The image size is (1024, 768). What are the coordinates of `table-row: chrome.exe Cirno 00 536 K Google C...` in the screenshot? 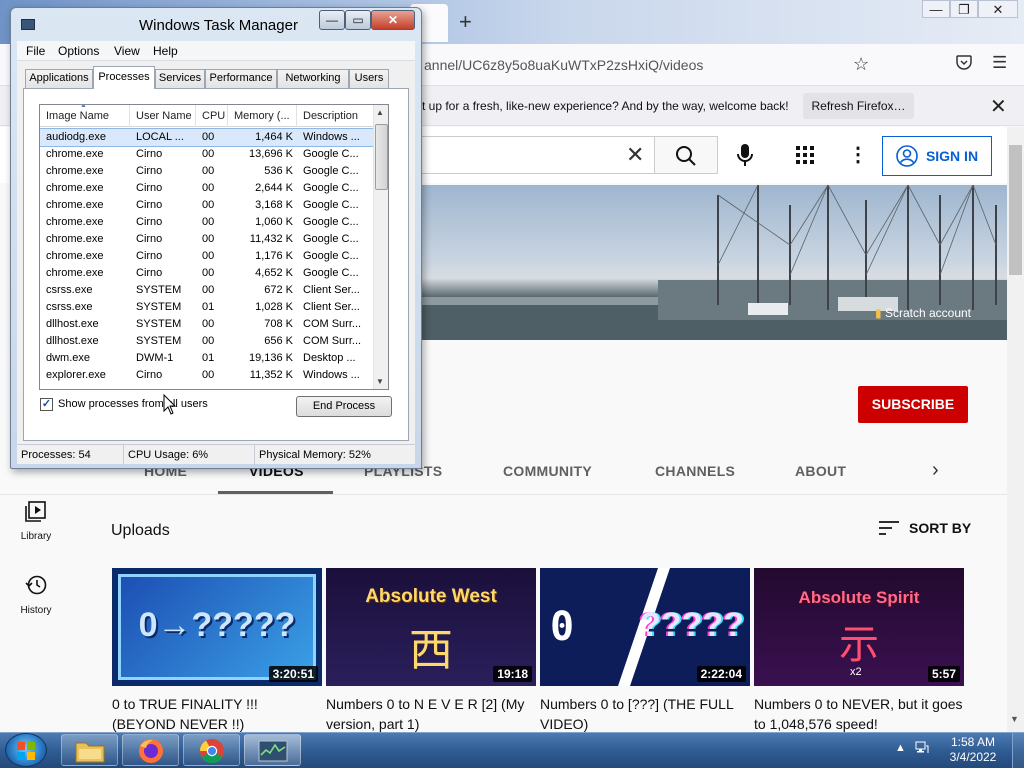 It's located at (206, 171).